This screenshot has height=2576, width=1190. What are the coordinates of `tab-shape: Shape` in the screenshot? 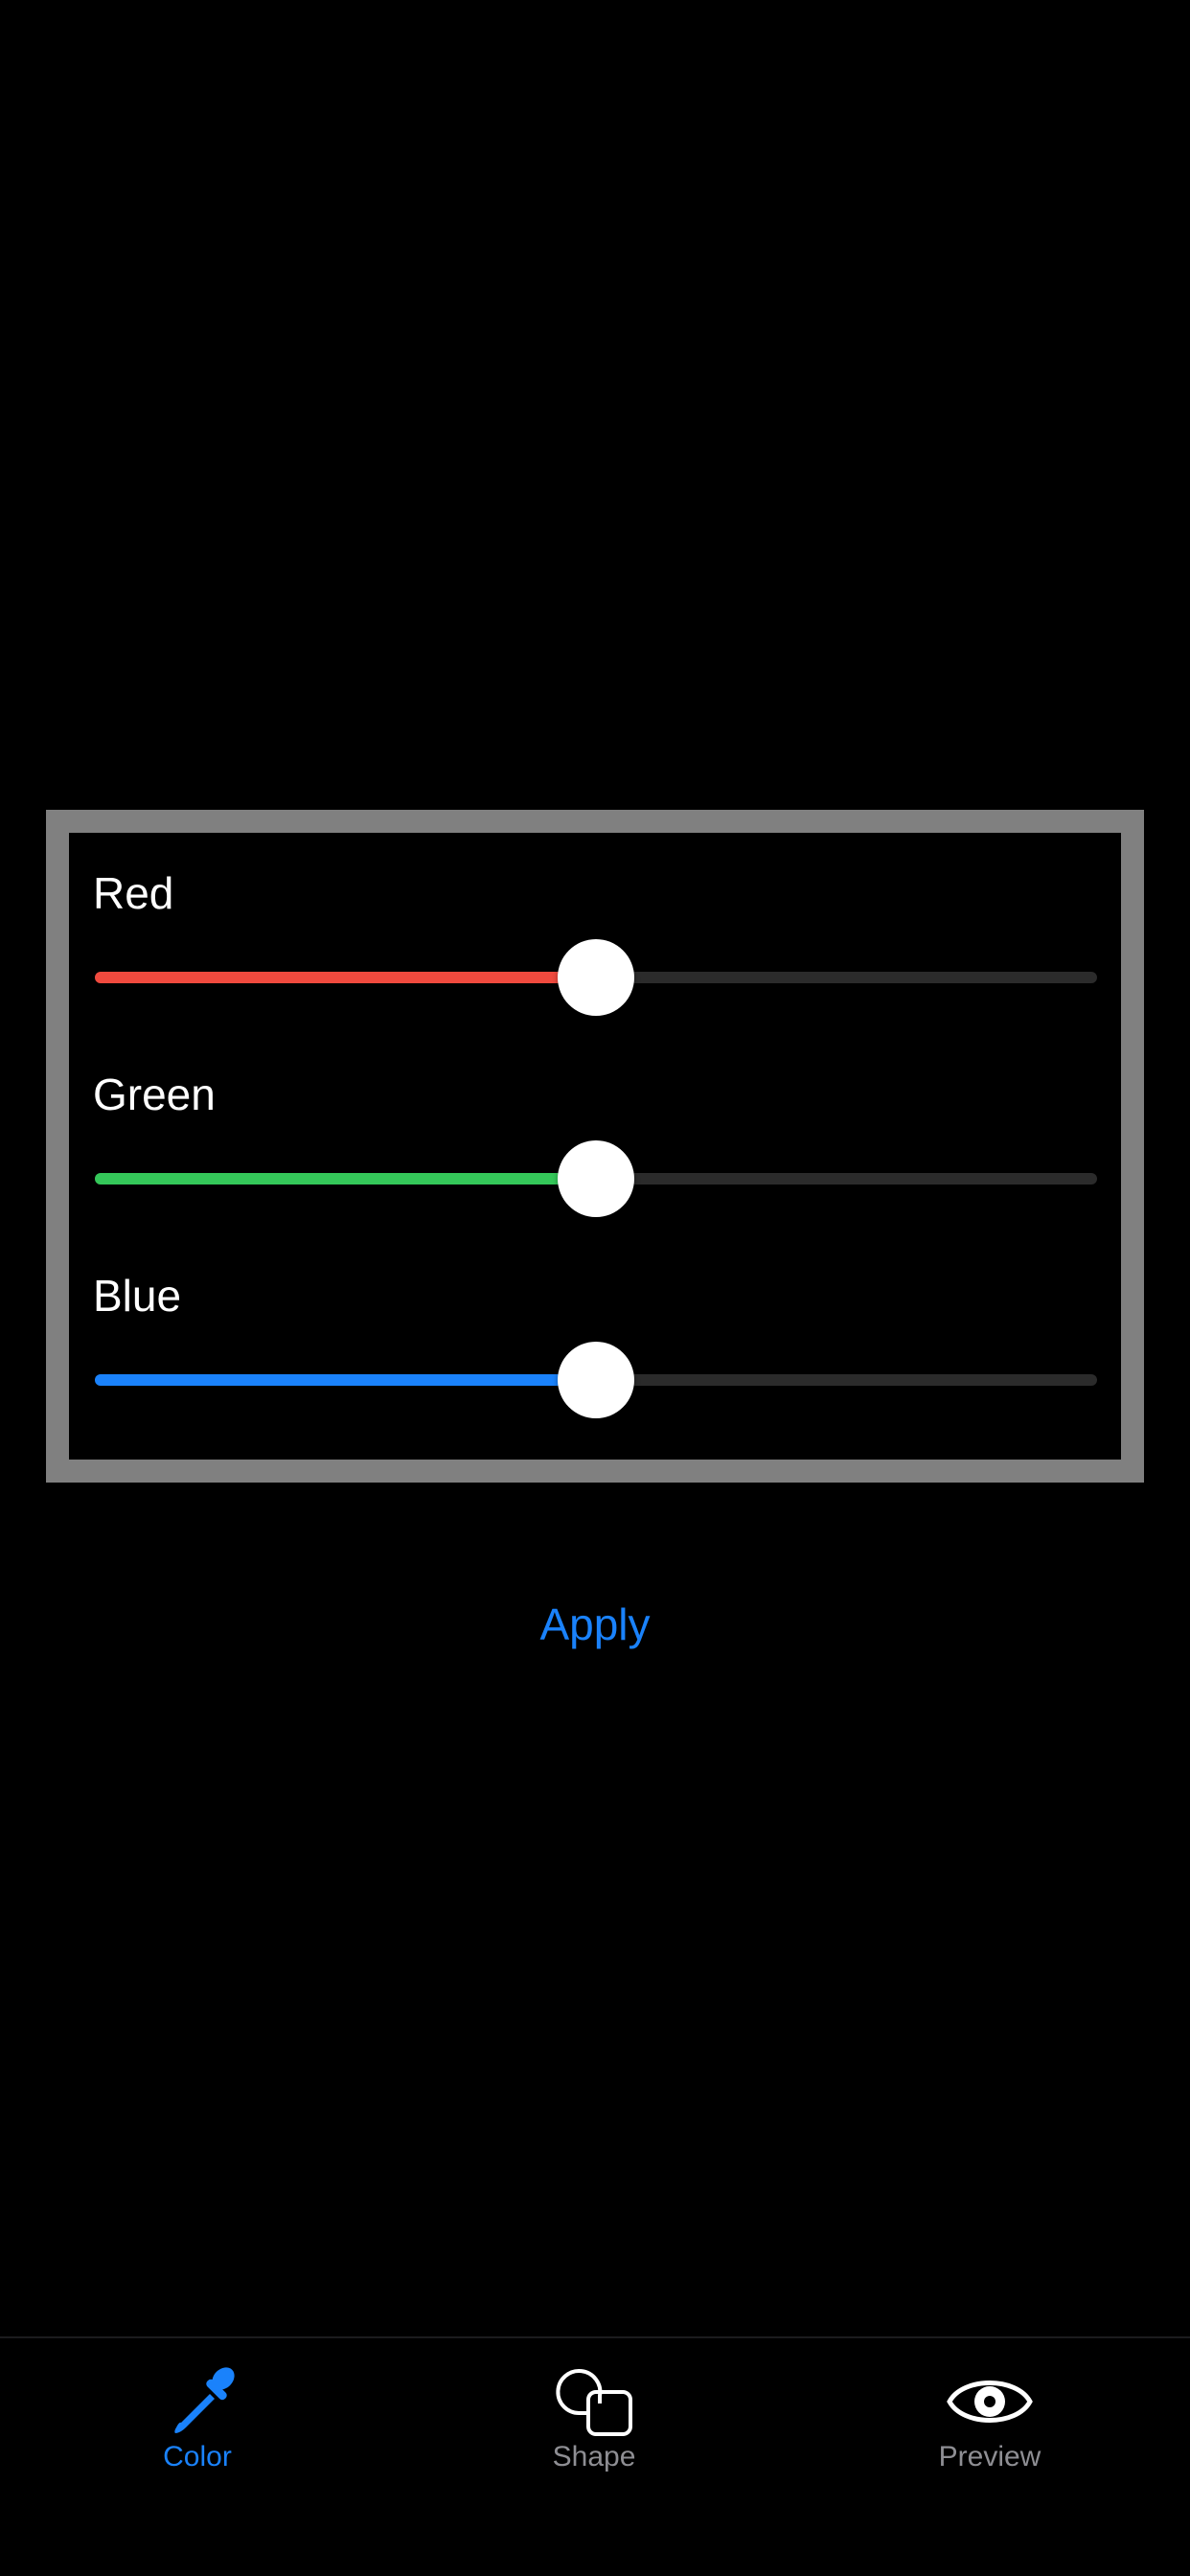 It's located at (594, 2415).